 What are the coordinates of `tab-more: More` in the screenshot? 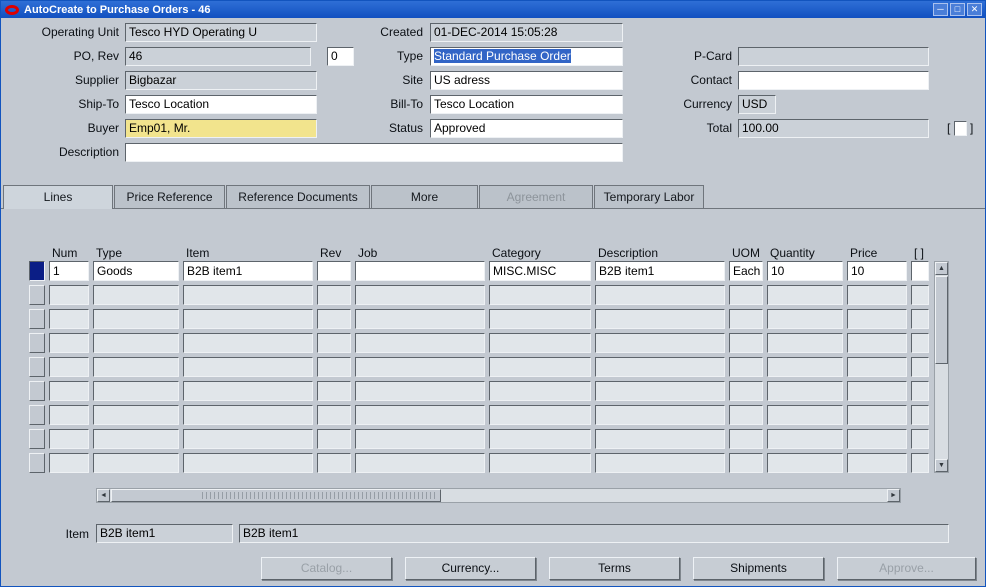 It's located at (424, 196).